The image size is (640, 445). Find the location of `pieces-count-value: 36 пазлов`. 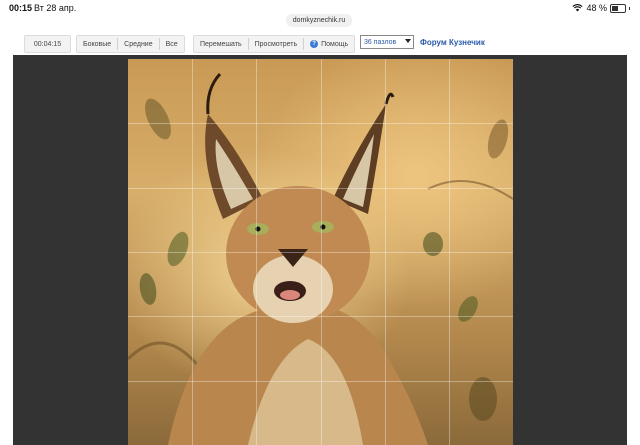

pieces-count-value: 36 пазлов is located at coordinates (380, 42).